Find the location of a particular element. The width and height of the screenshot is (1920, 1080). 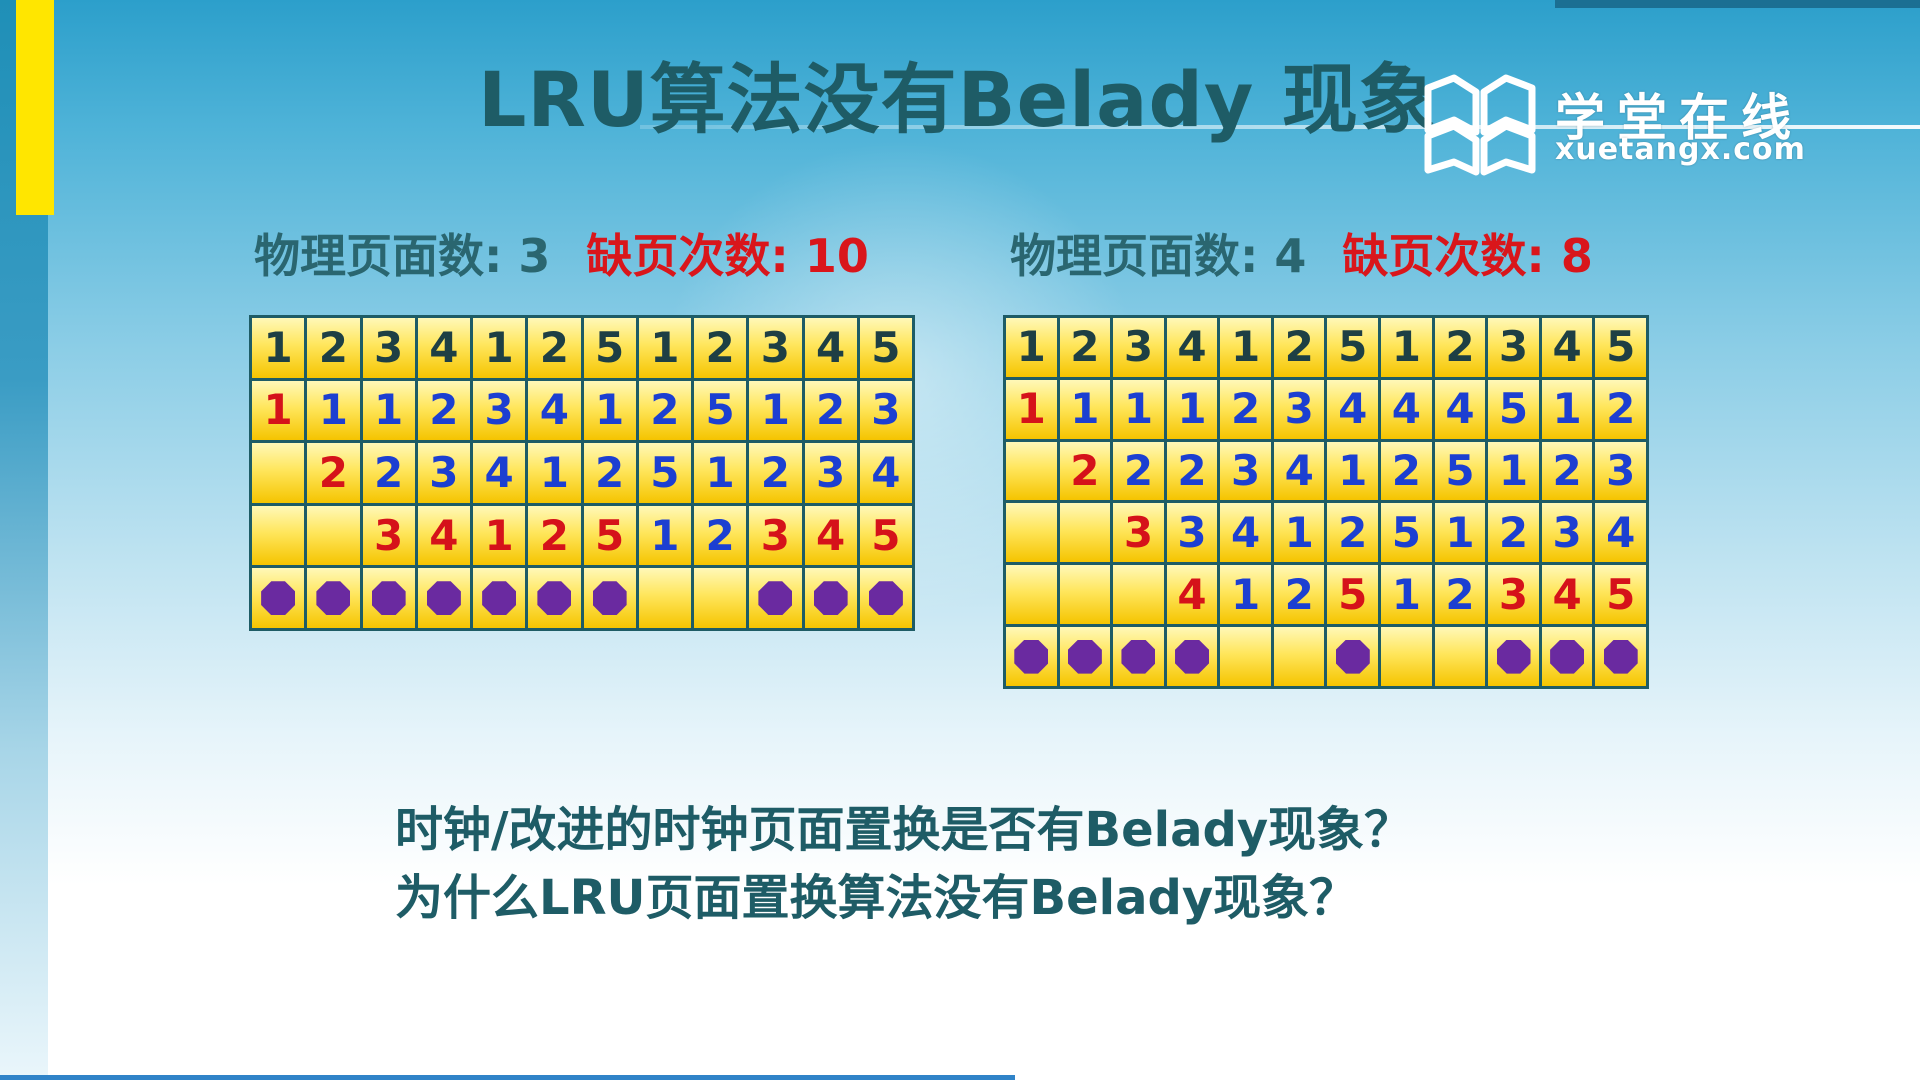

logo-url: xuetangx.com is located at coordinates (1680, 149).